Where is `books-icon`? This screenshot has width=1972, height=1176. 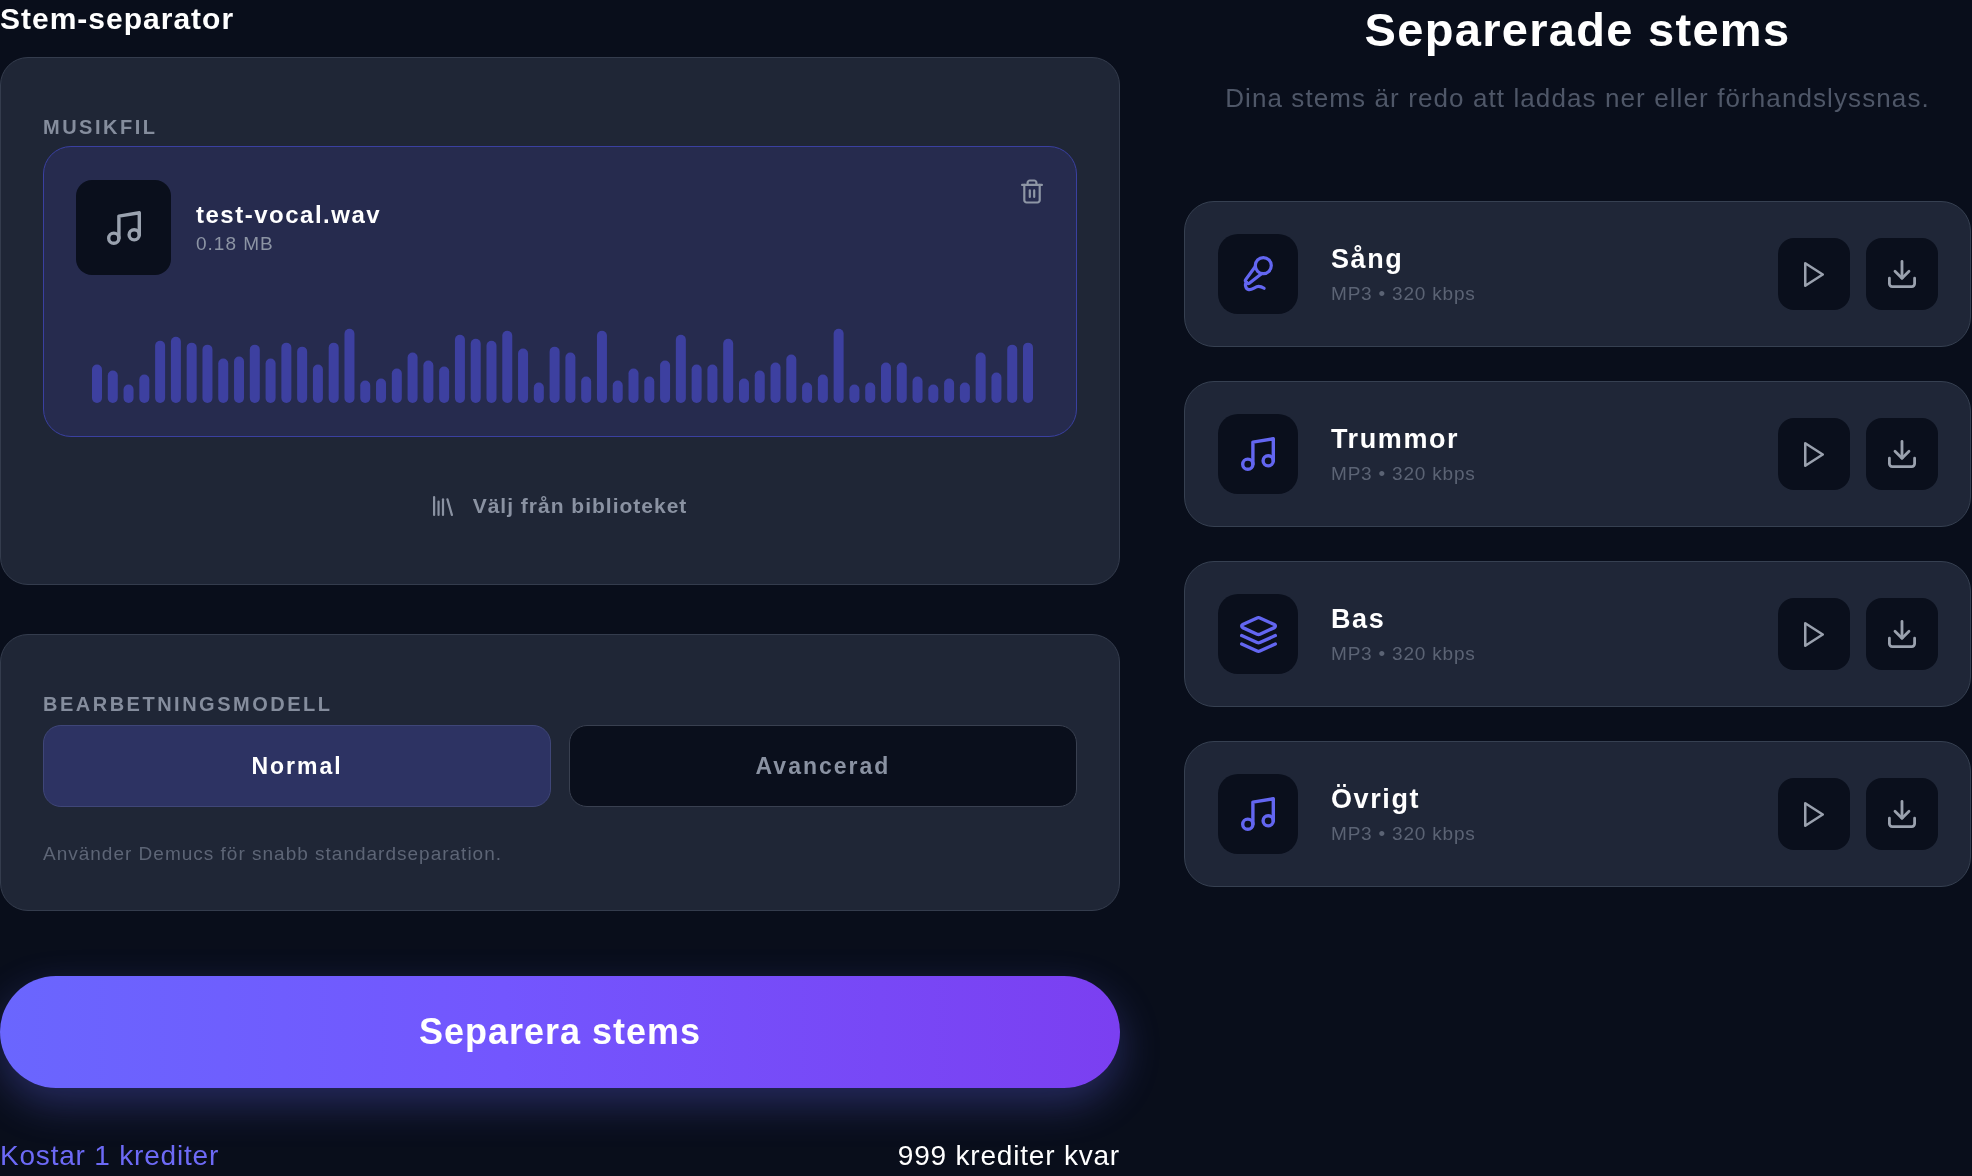
books-icon is located at coordinates (442, 506).